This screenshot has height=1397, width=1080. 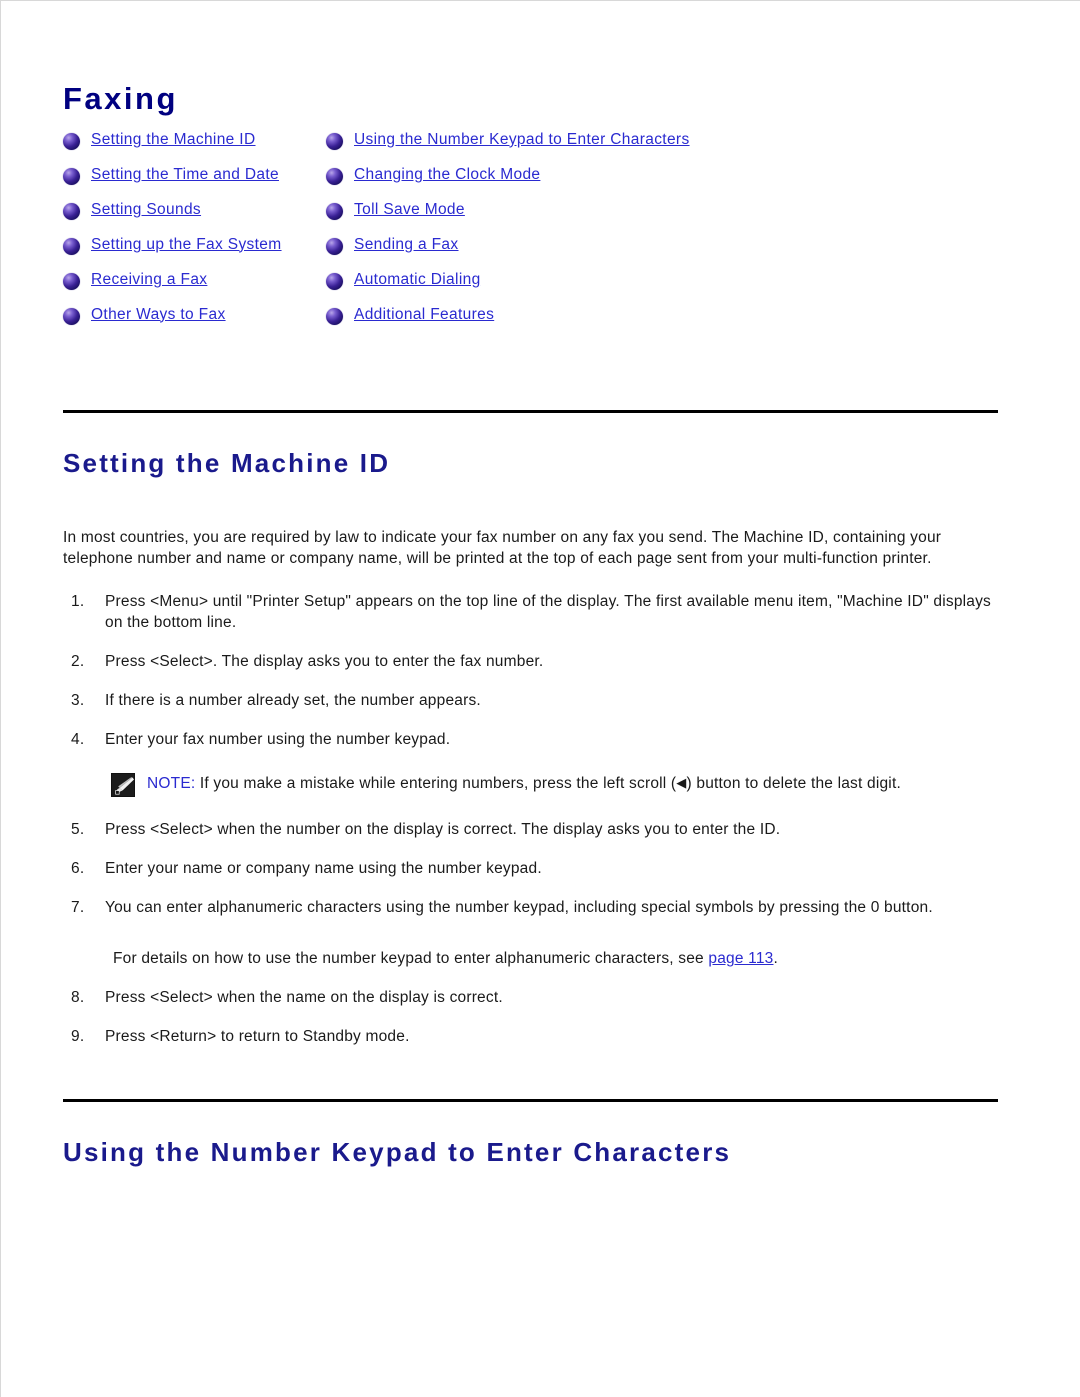 What do you see at coordinates (78, 1037) in the screenshot?
I see `step-number: 9.` at bounding box center [78, 1037].